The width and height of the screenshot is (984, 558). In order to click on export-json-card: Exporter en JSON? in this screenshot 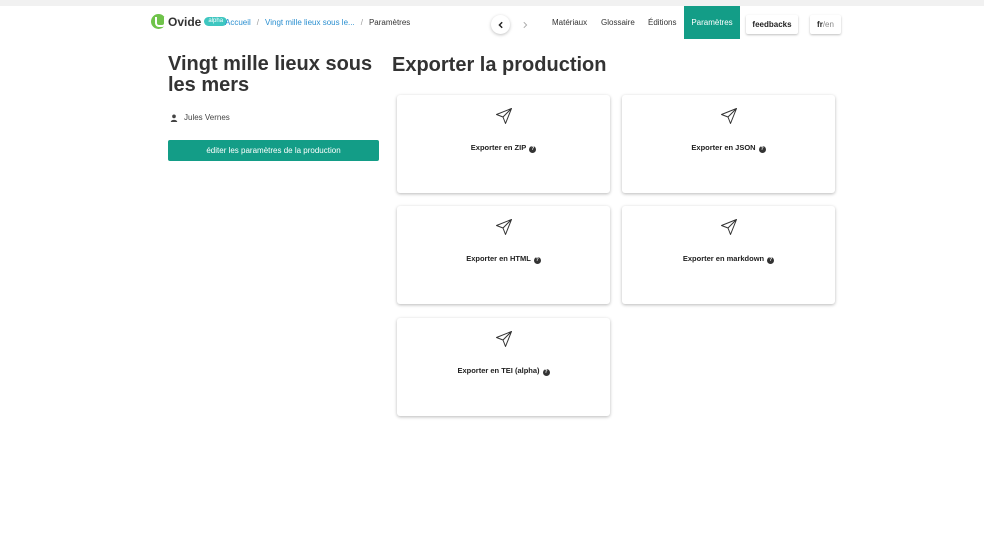, I will do `click(728, 144)`.